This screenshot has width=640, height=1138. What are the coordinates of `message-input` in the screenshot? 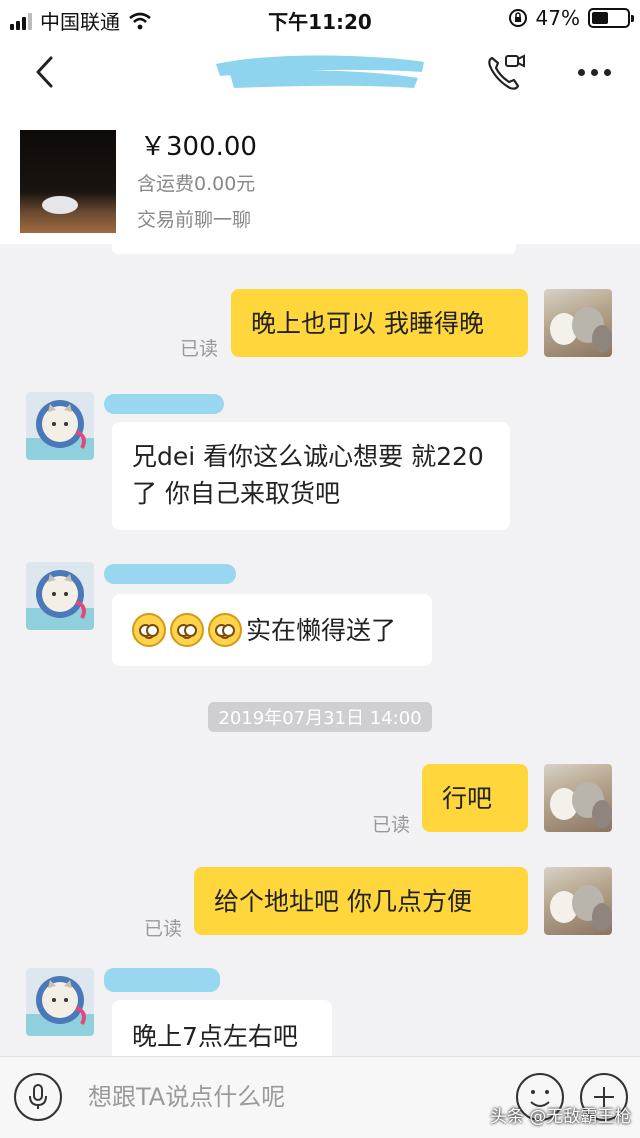 It's located at (288, 1097).